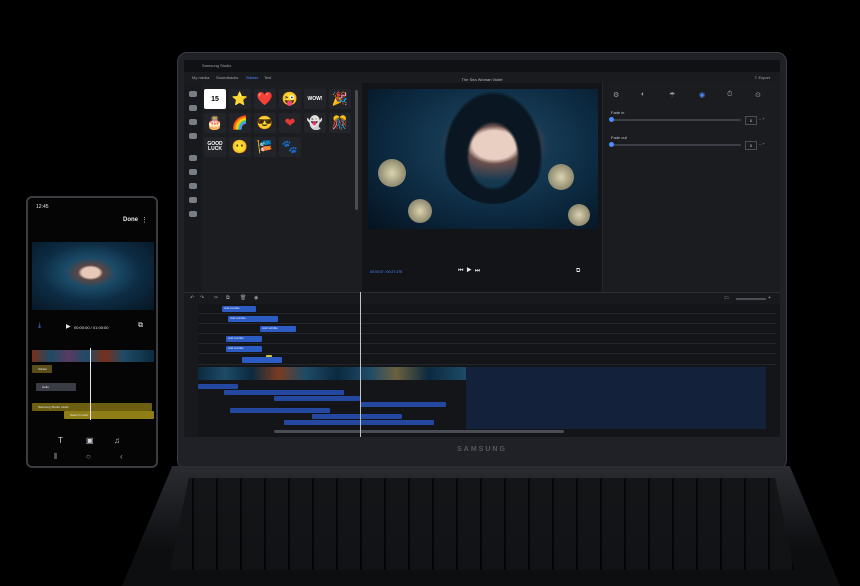 This screenshot has height=586, width=860. What do you see at coordinates (193, 214) in the screenshot?
I see `category-line-icon` at bounding box center [193, 214].